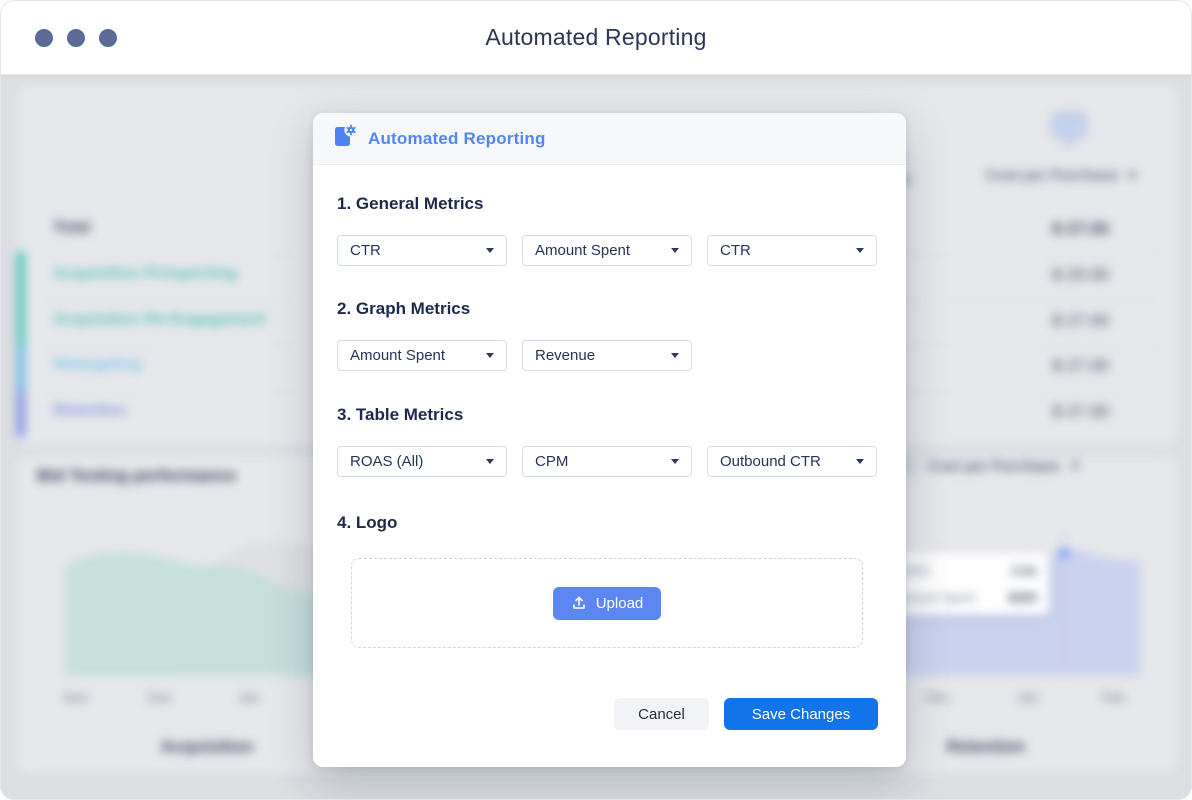 This screenshot has height=800, width=1192. Describe the element at coordinates (367, 522) in the screenshot. I see `section-heading-logo: 4. Logo` at that location.